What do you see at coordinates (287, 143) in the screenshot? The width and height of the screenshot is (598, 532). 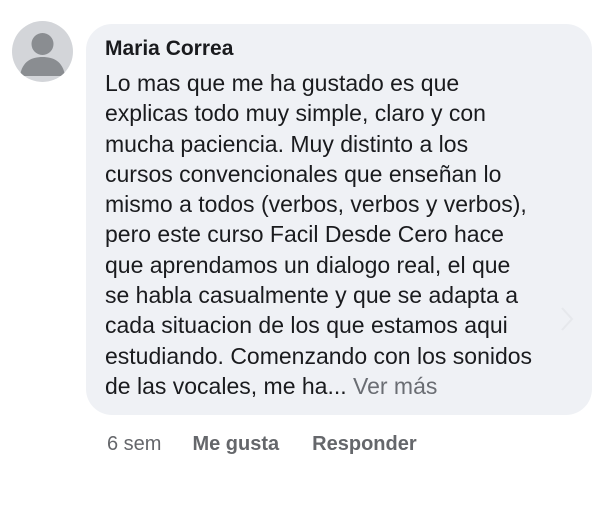 I see `comment-line: mucha paciencia. Muy distinto a los` at bounding box center [287, 143].